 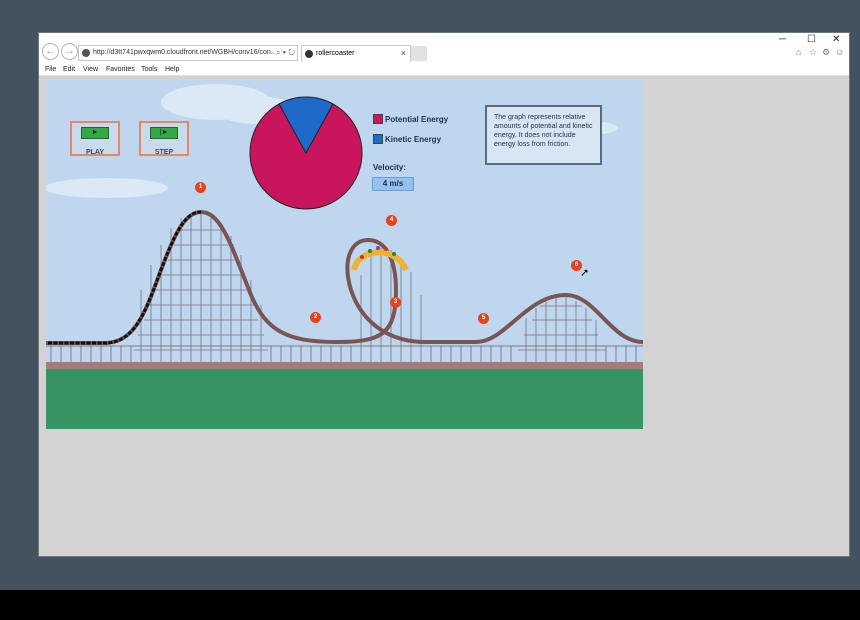 What do you see at coordinates (483, 318) in the screenshot?
I see `marker-5: 5` at bounding box center [483, 318].